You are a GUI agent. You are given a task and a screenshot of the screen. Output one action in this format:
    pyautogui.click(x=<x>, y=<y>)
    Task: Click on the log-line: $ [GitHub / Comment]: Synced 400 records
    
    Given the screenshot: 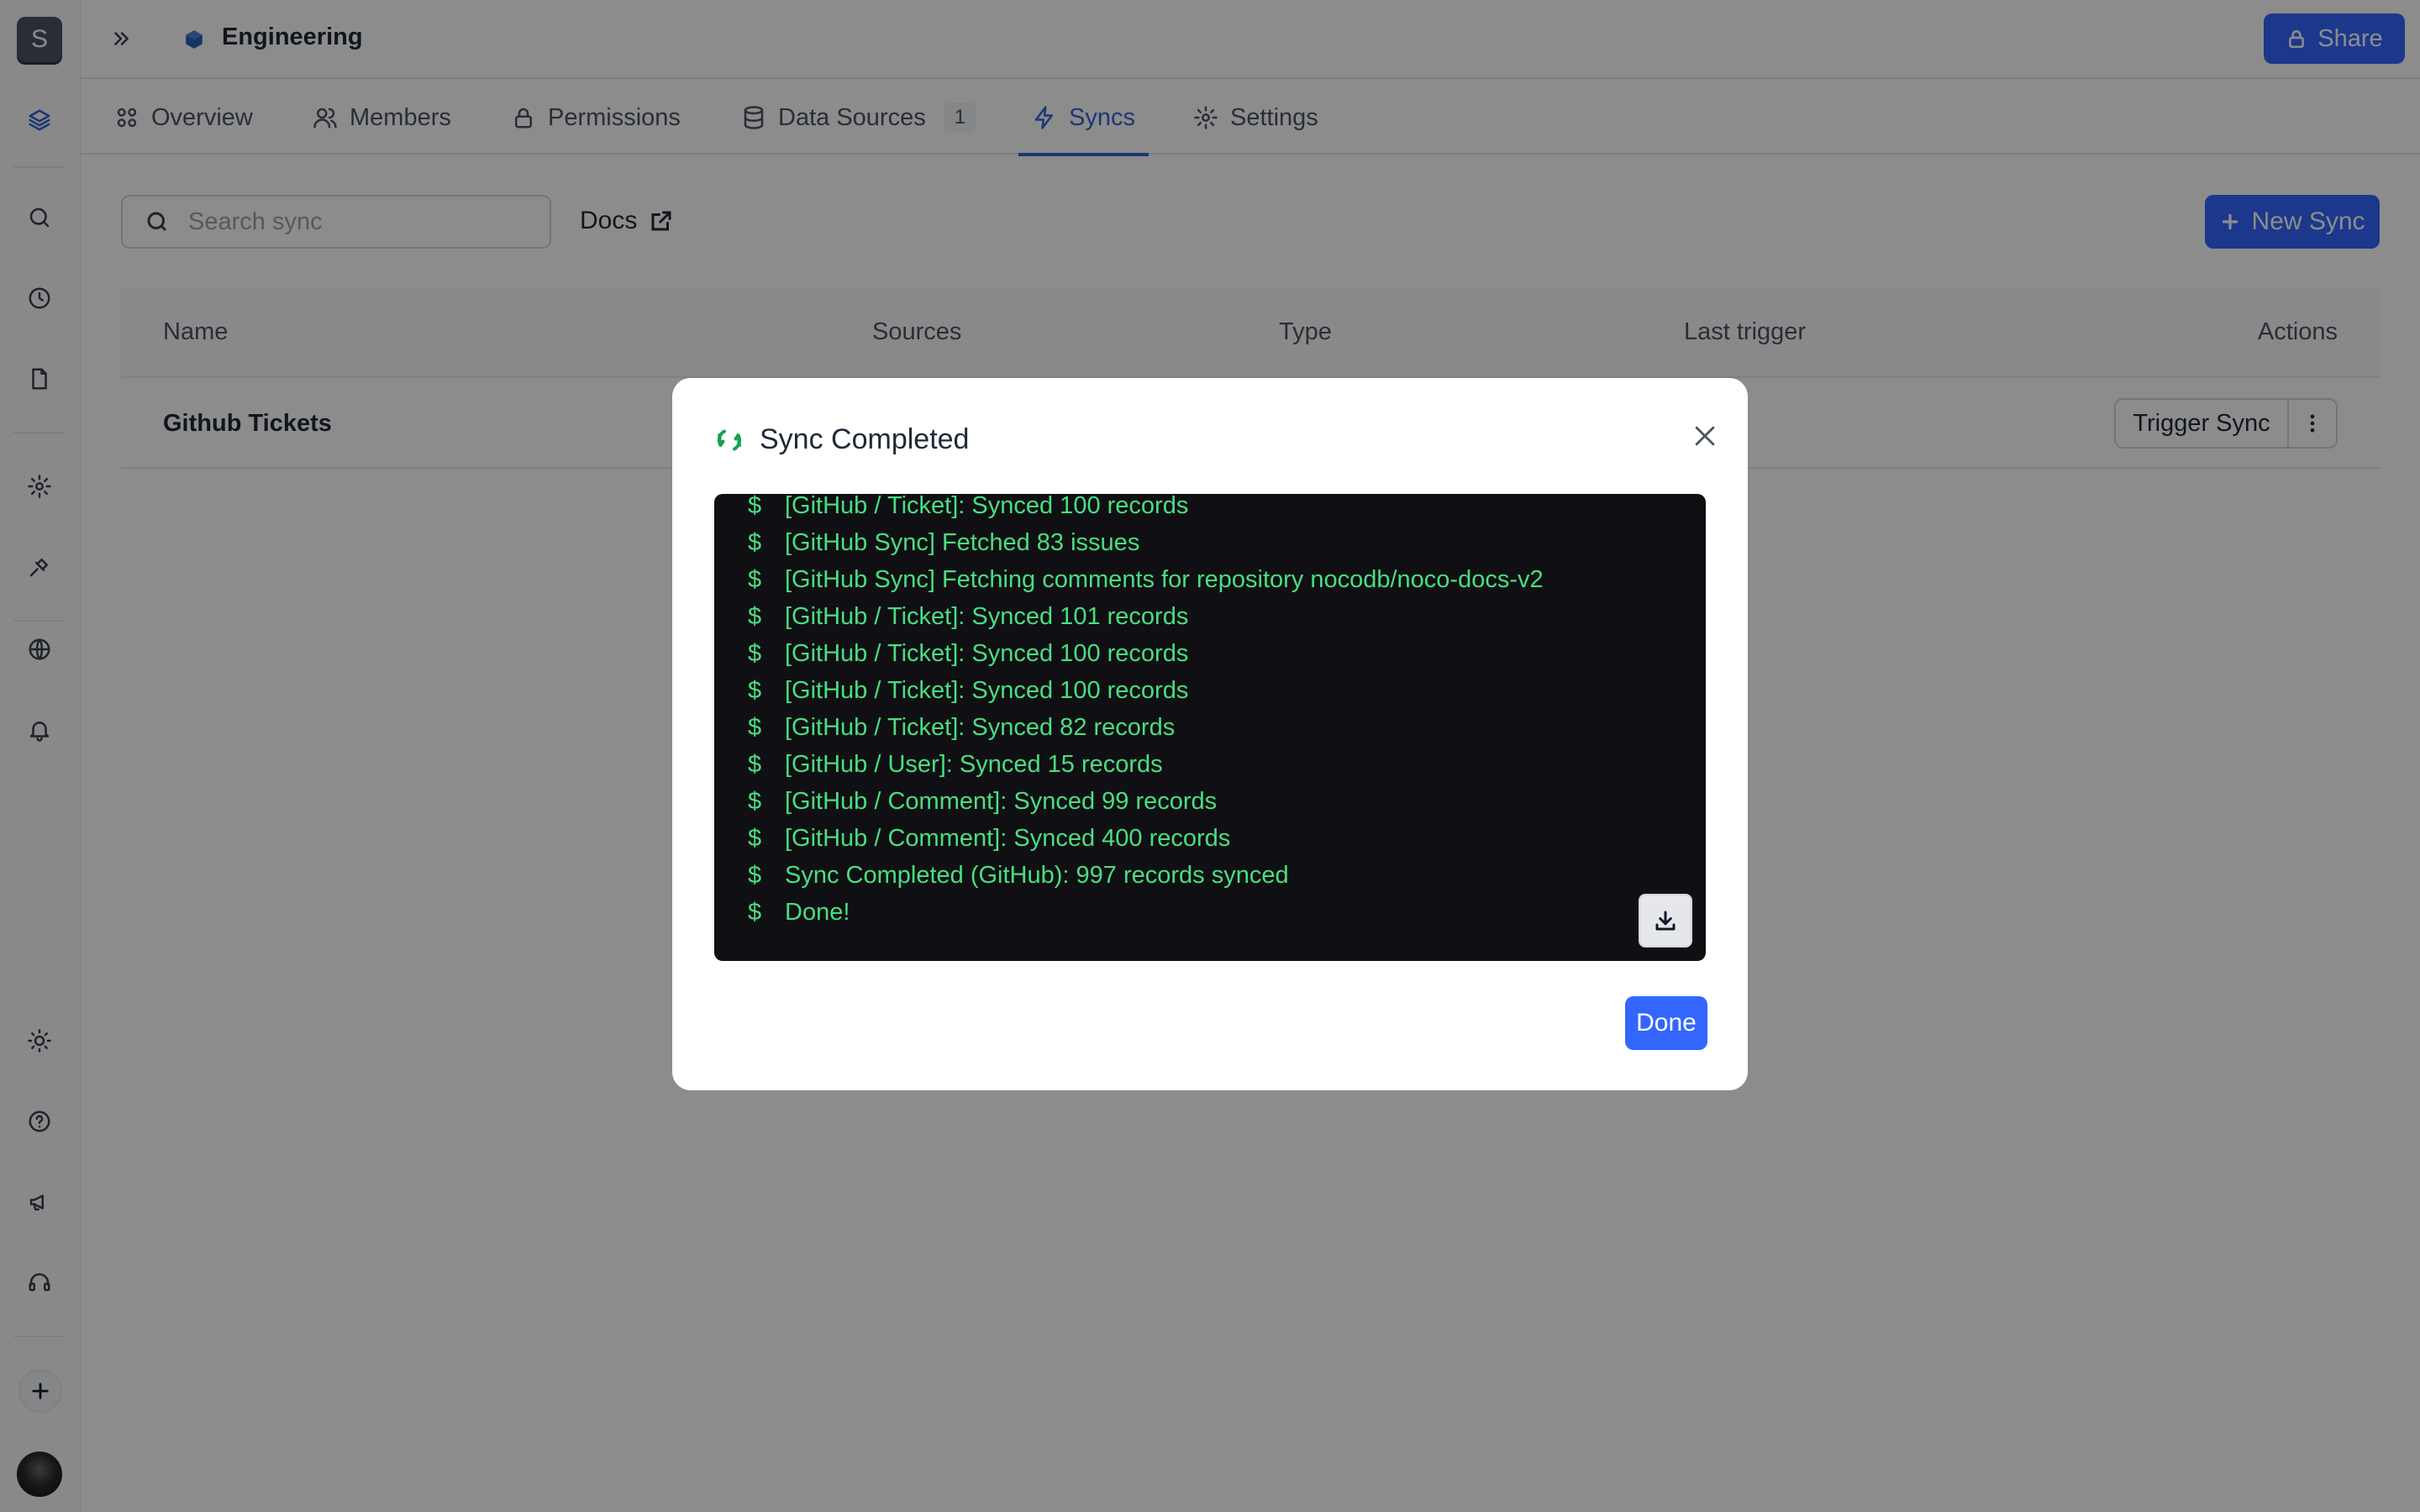 What is the action you would take?
    pyautogui.click(x=990, y=838)
    